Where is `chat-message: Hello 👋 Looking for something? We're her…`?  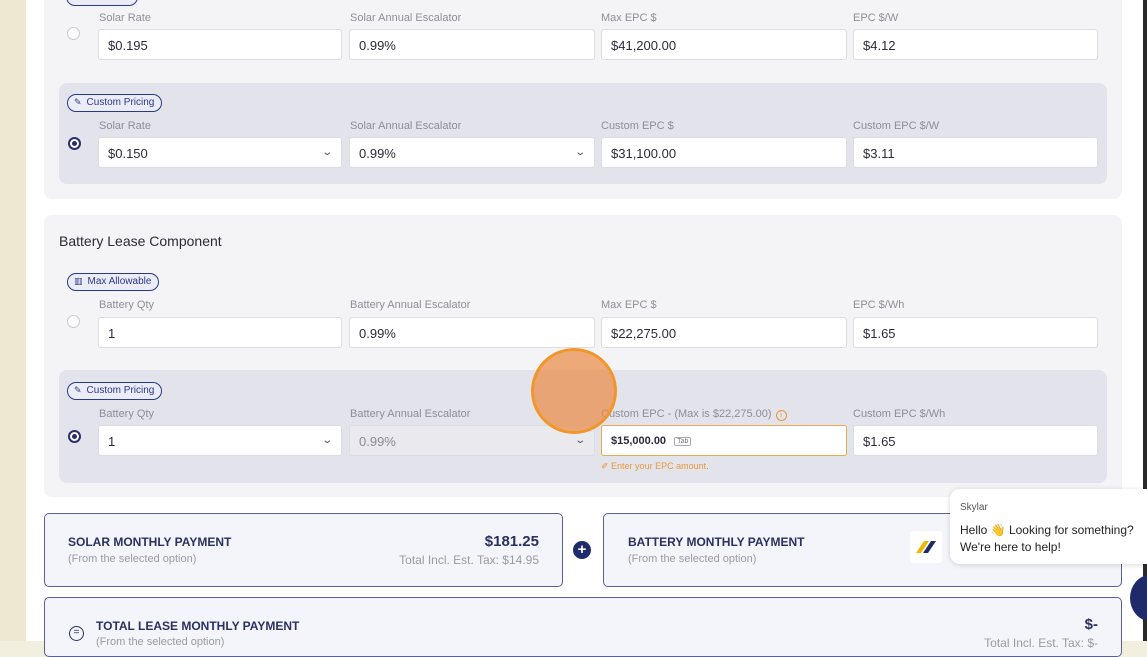 chat-message: Hello 👋 Looking for something? We're her… is located at coordinates (1047, 538).